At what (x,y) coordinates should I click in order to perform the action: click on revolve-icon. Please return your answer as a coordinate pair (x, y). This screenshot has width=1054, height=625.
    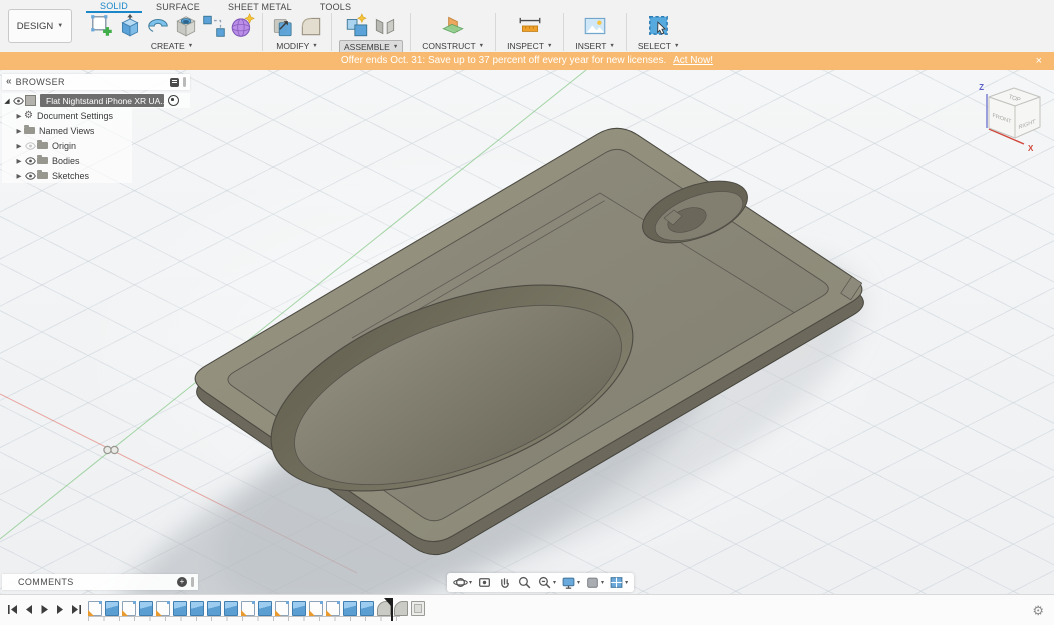
    Looking at the image, I should click on (158, 26).